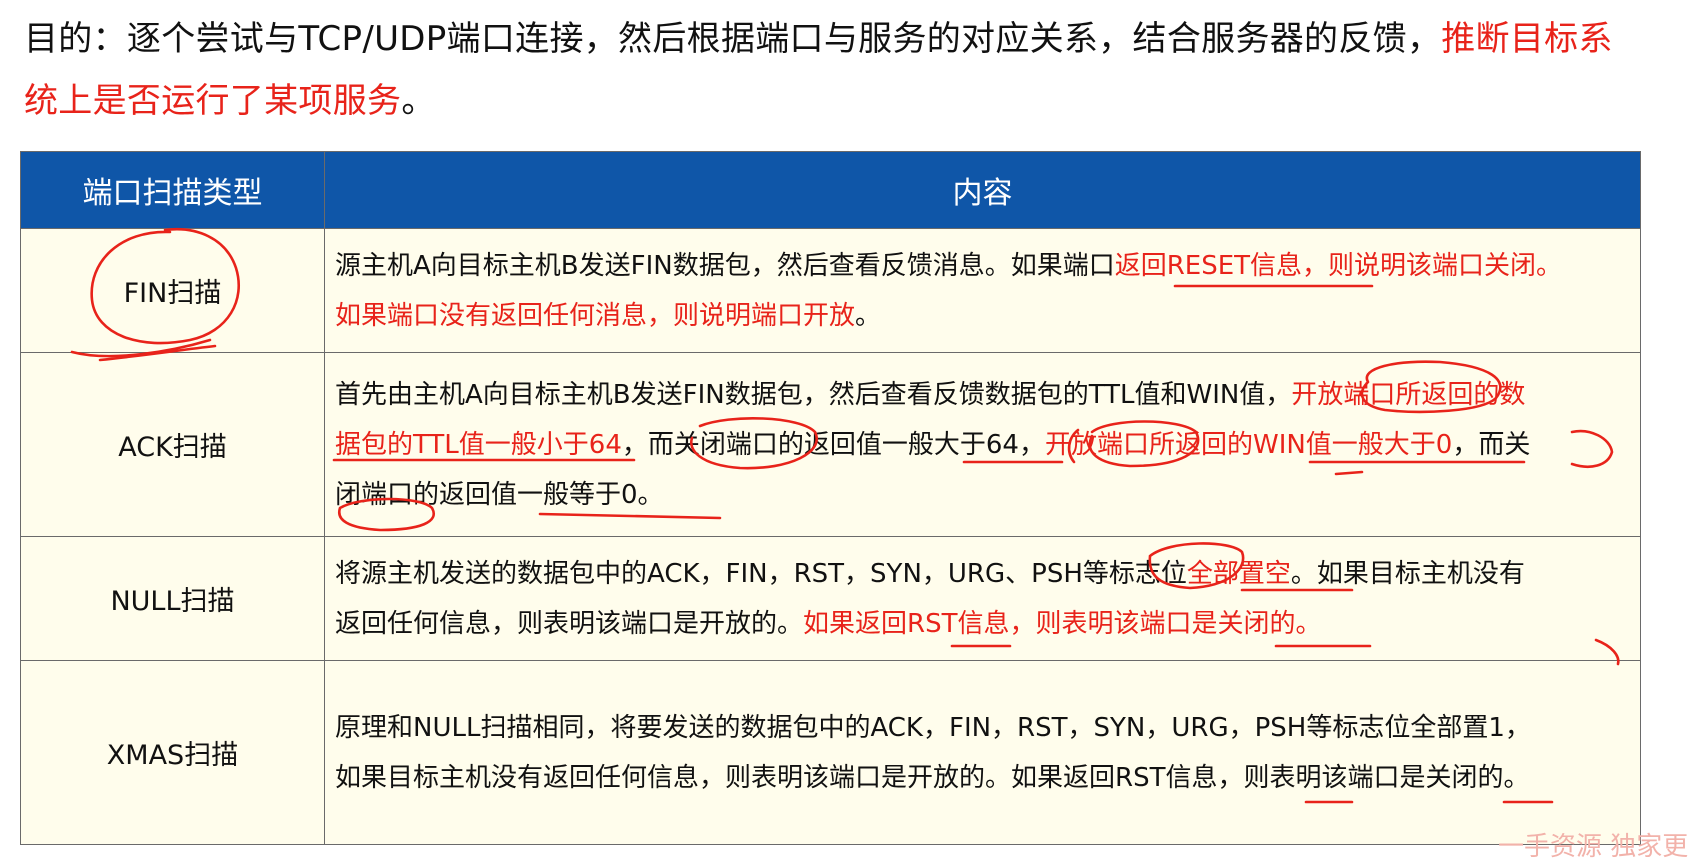  I want to click on content-line: 闭端口的返回值一般等于0。, so click(985, 495).